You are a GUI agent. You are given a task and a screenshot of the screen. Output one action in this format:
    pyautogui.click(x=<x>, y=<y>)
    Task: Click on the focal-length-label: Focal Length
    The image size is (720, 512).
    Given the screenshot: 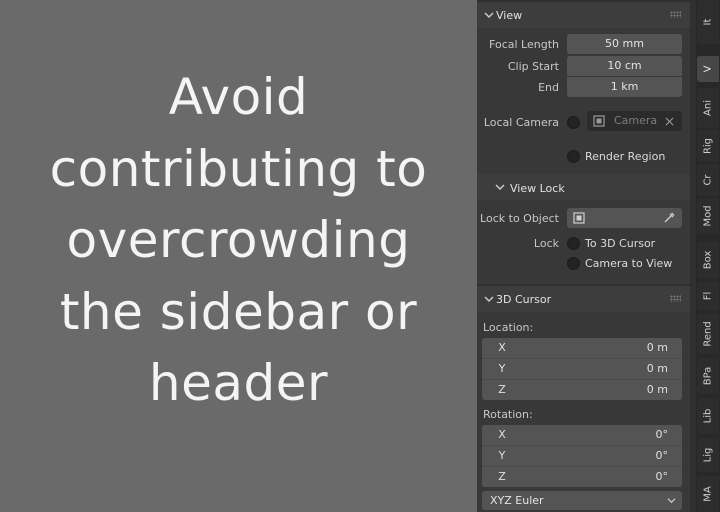 What is the action you would take?
    pyautogui.click(x=524, y=44)
    